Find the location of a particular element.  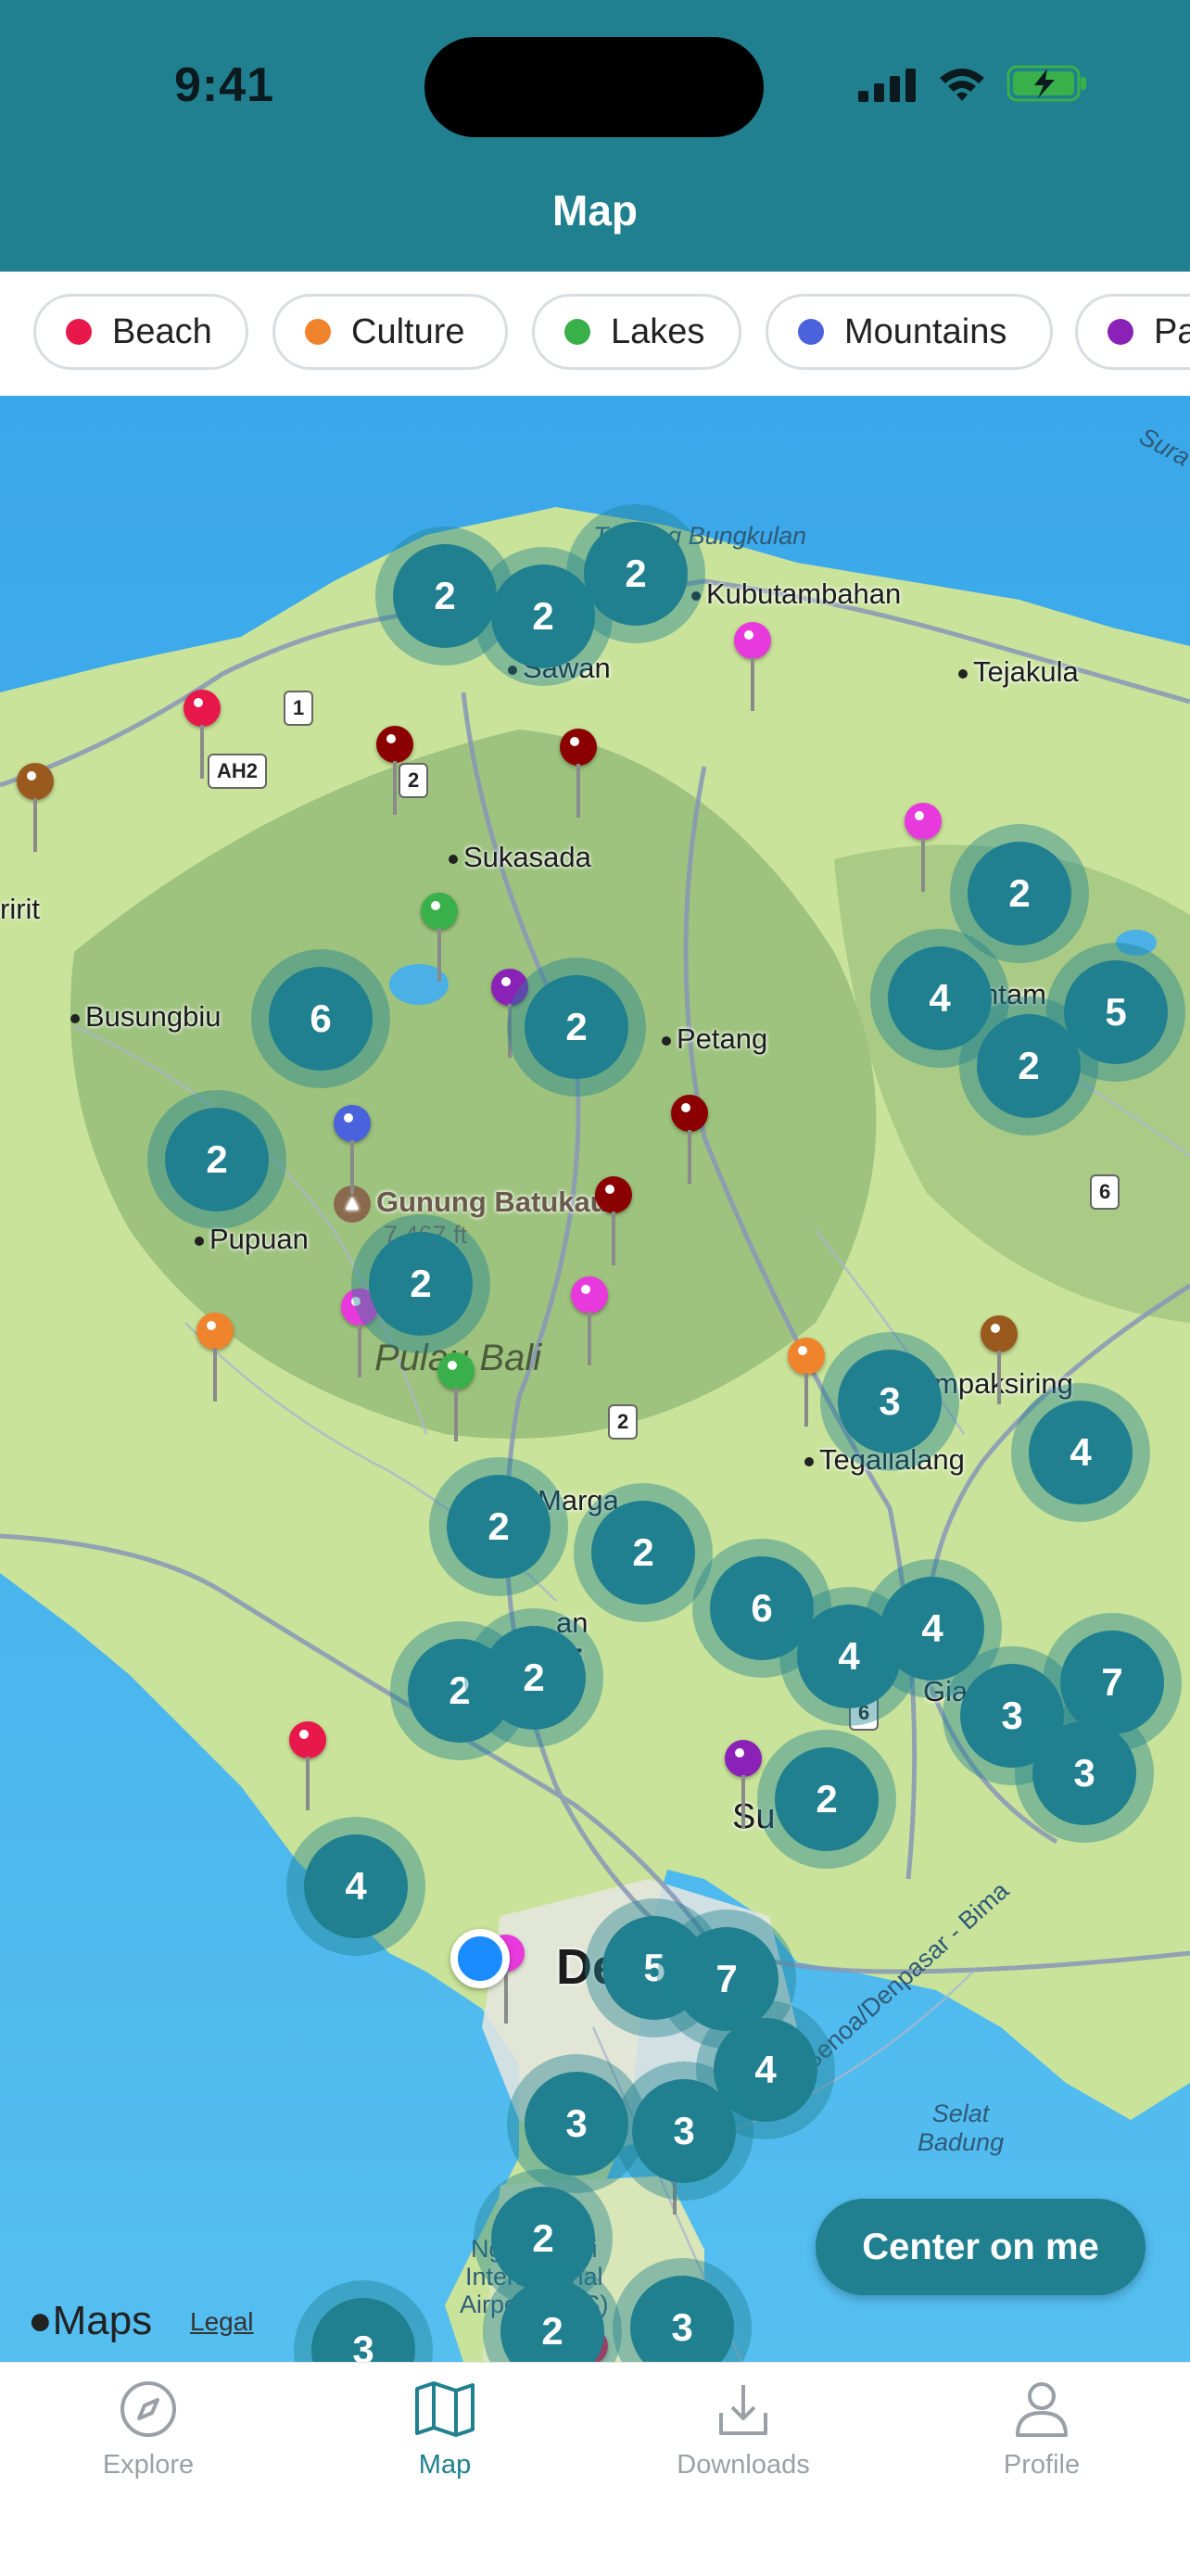

download-icon is located at coordinates (743, 2410).